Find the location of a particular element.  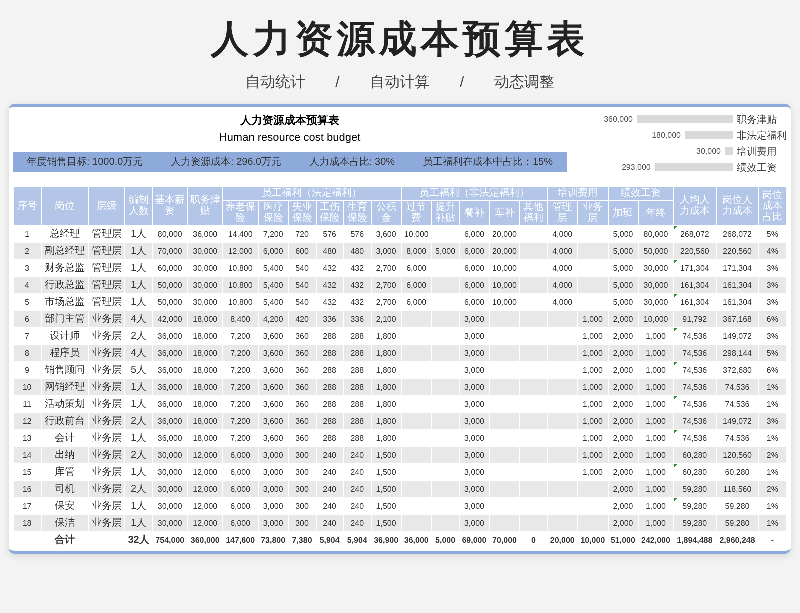

table-cell: 10,000 is located at coordinates (505, 285).